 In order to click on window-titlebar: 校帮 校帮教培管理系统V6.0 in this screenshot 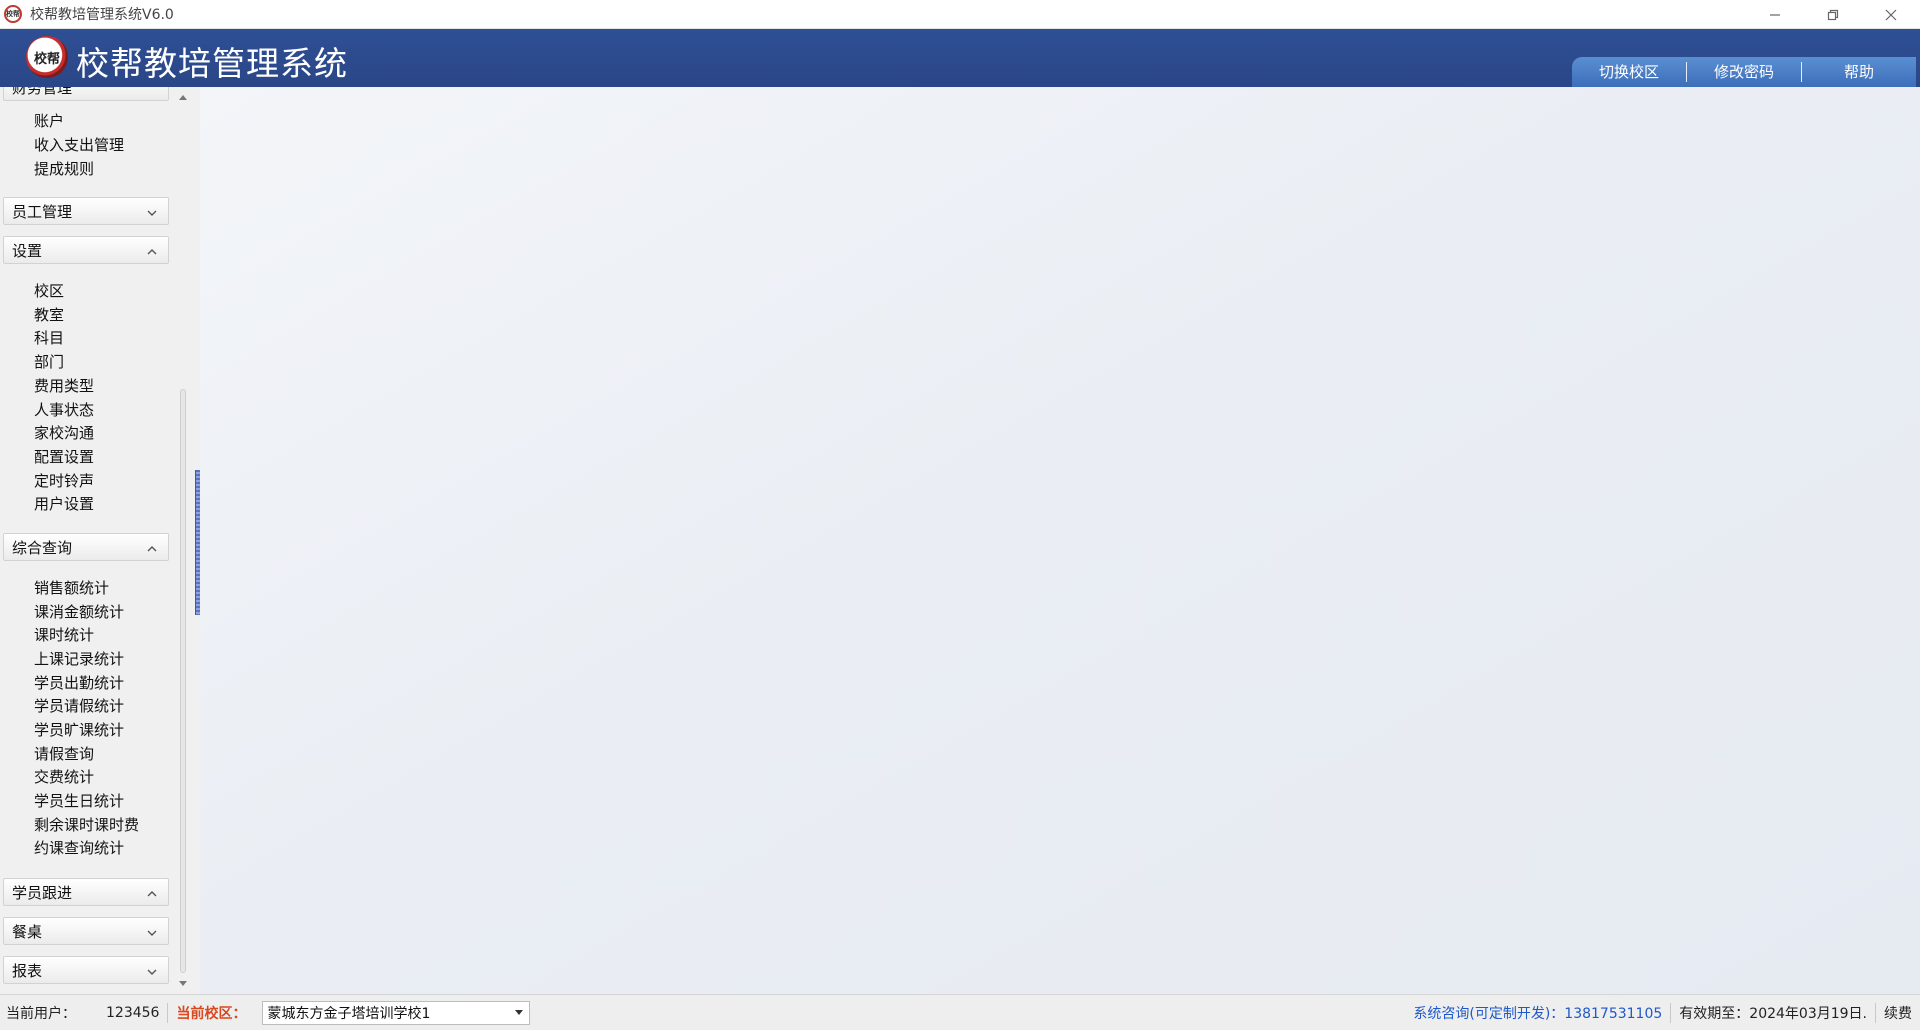, I will do `click(960, 14)`.